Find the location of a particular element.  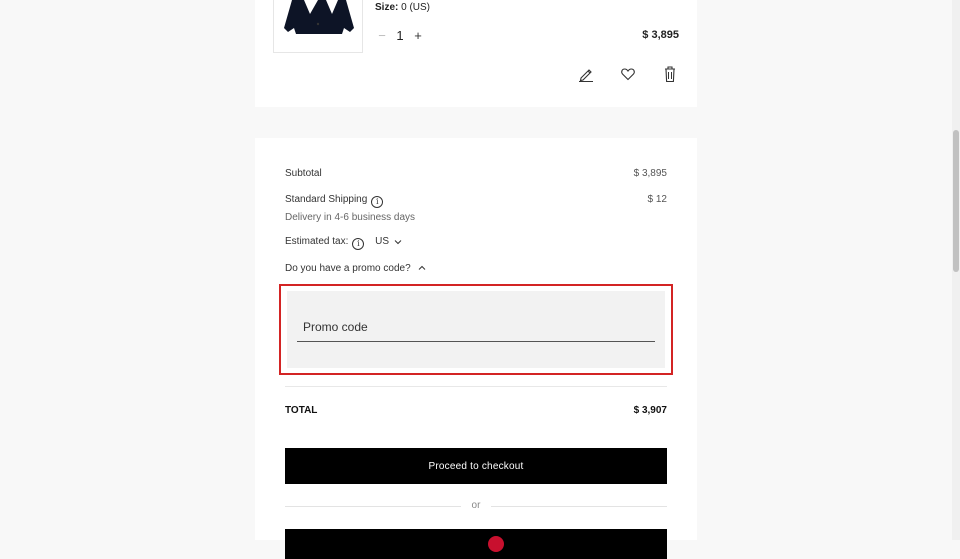

tax-country-select: US is located at coordinates (388, 241).